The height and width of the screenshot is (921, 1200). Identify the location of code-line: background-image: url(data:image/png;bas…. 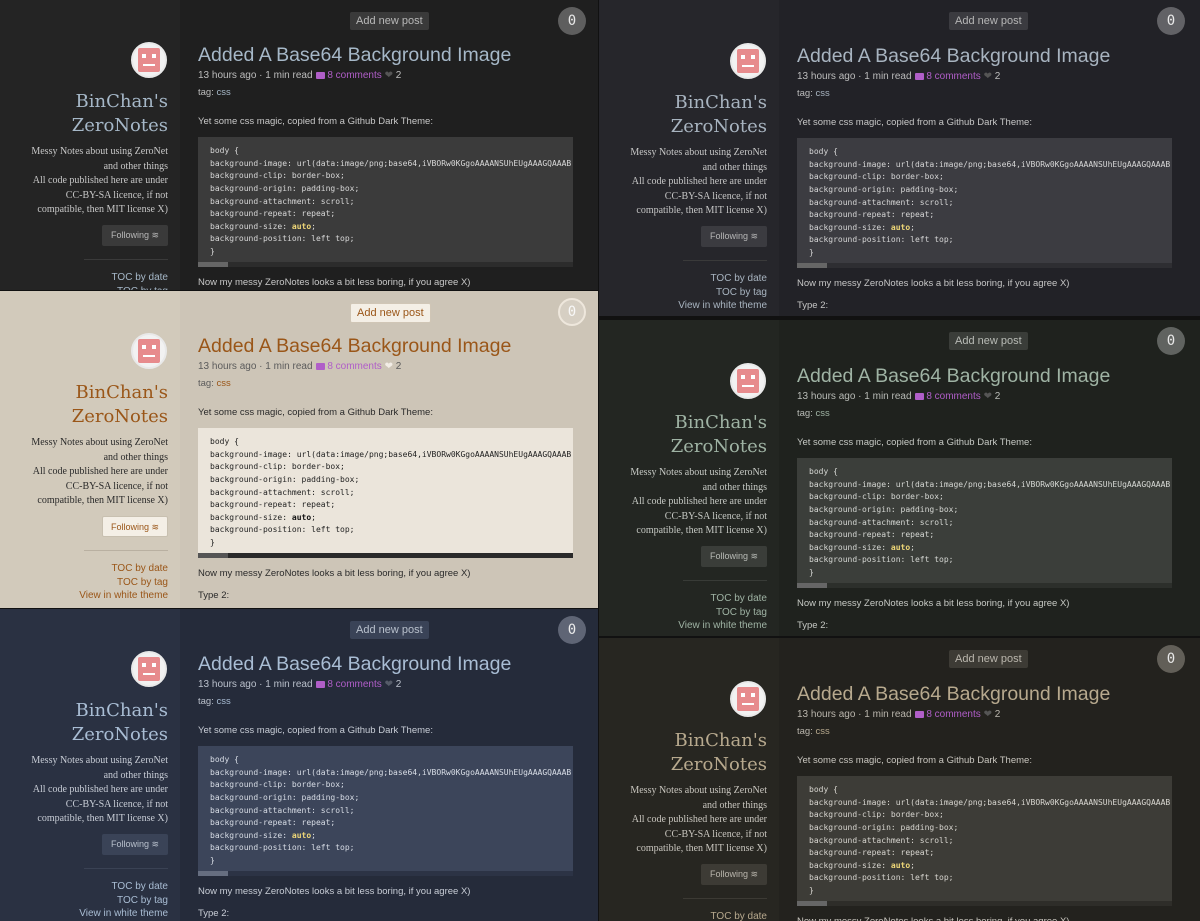
(391, 772).